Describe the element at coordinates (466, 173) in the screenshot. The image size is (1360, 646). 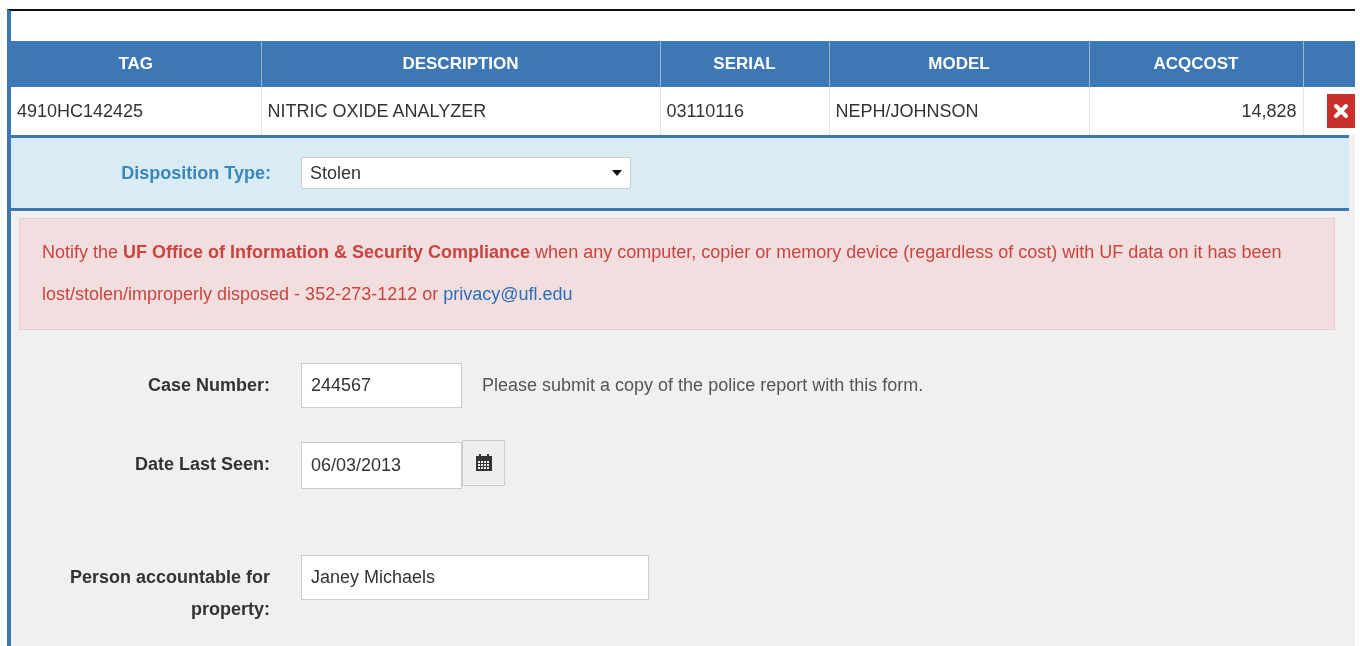
I see `dropdown: Stolen` at that location.